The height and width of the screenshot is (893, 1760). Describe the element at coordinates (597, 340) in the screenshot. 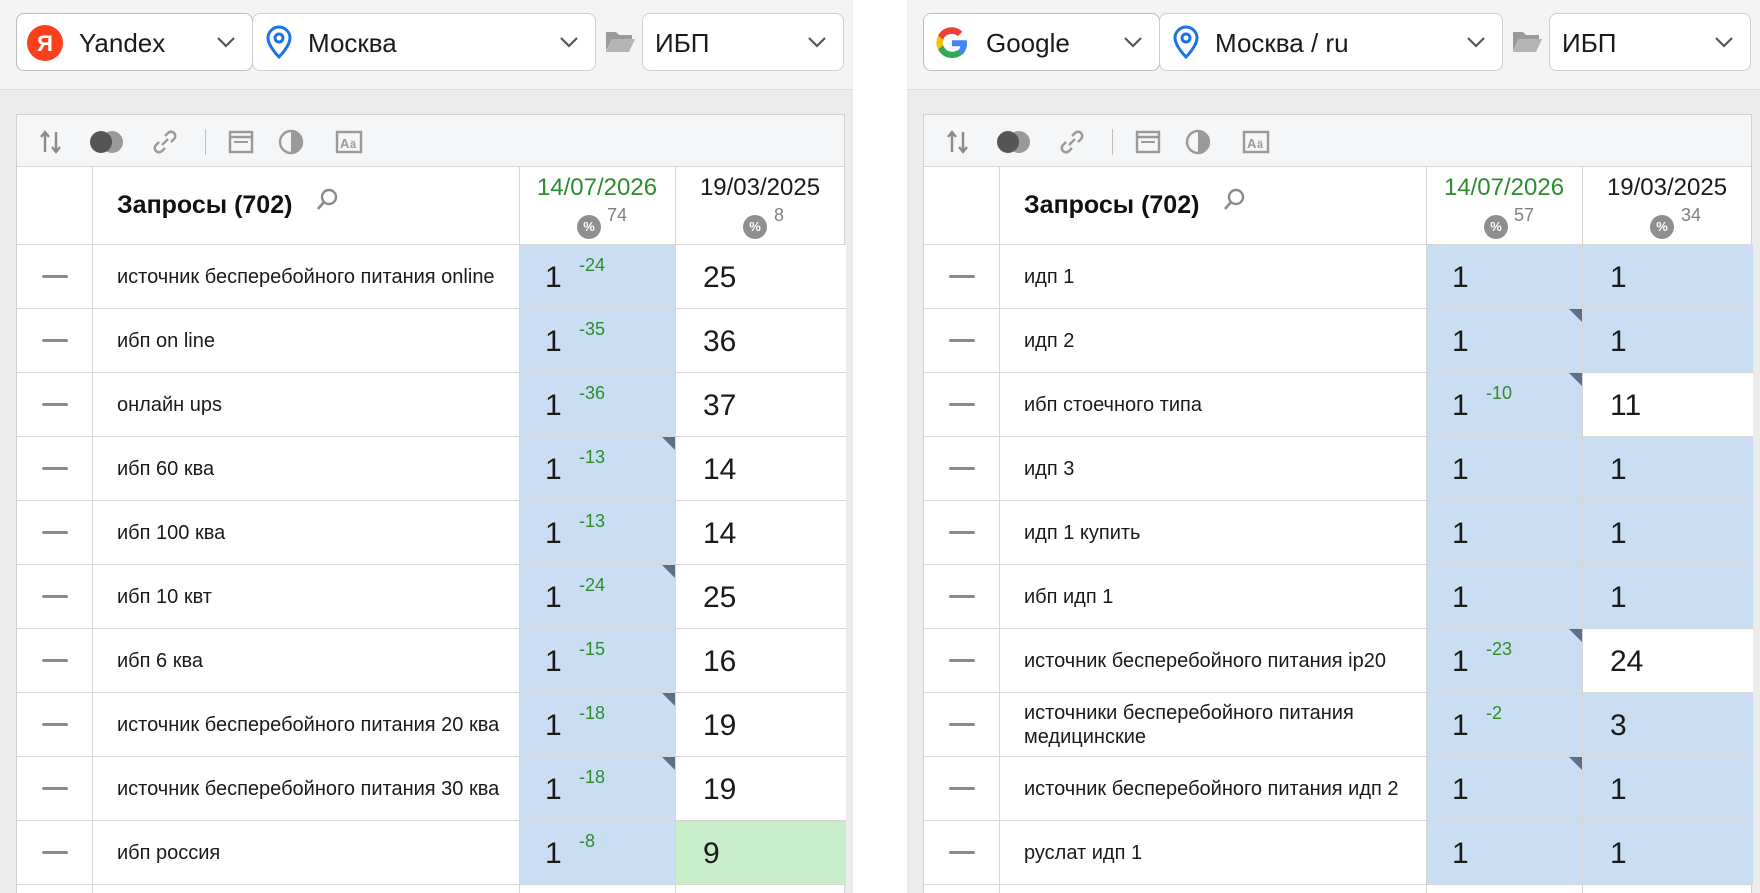

I see `current-position-cell: 1 -35` at that location.